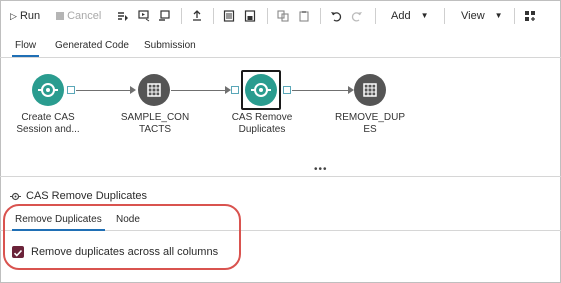 This screenshot has width=561, height=283. Describe the element at coordinates (473, 16) in the screenshot. I see `view-label: View` at that location.